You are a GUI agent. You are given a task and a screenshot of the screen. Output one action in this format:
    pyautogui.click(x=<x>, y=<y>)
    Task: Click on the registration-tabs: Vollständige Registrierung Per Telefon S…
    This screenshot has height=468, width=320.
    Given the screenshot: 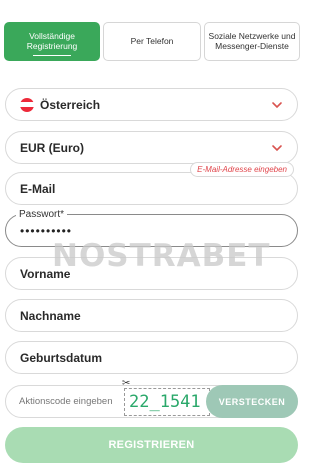 What is the action you would take?
    pyautogui.click(x=152, y=42)
    